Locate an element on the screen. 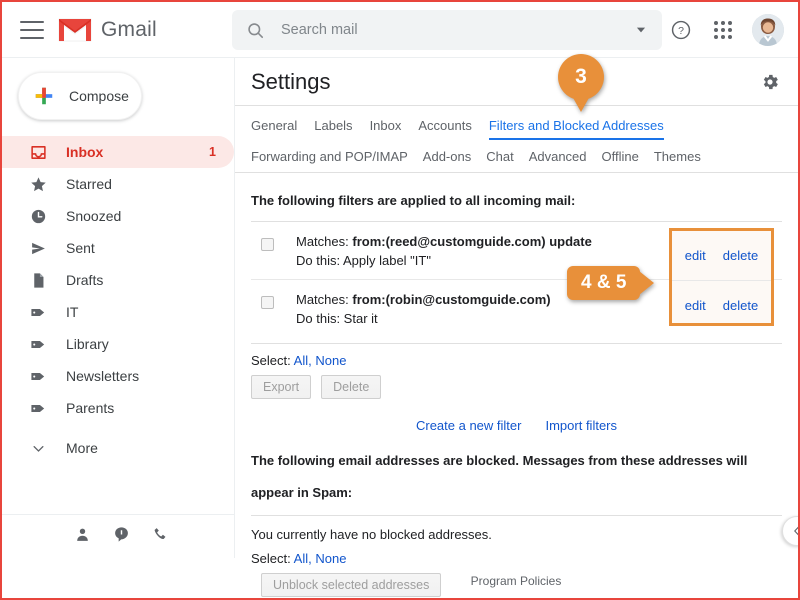  filters-center-links: Create a new filter Import filters is located at coordinates (516, 425).